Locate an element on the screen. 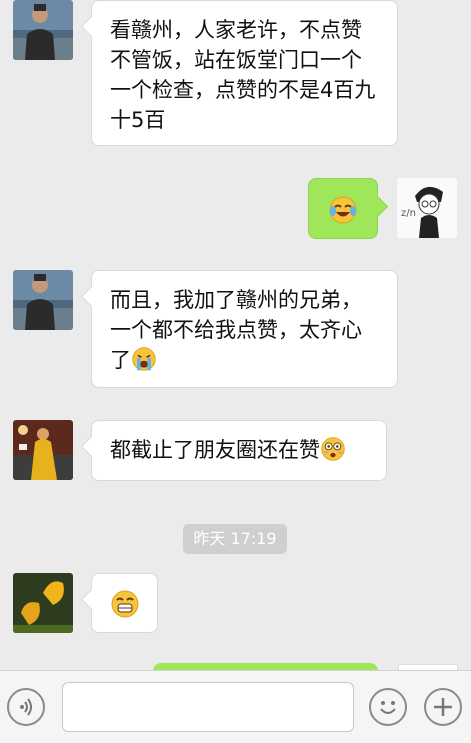  grin-emoji is located at coordinates (125, 604).